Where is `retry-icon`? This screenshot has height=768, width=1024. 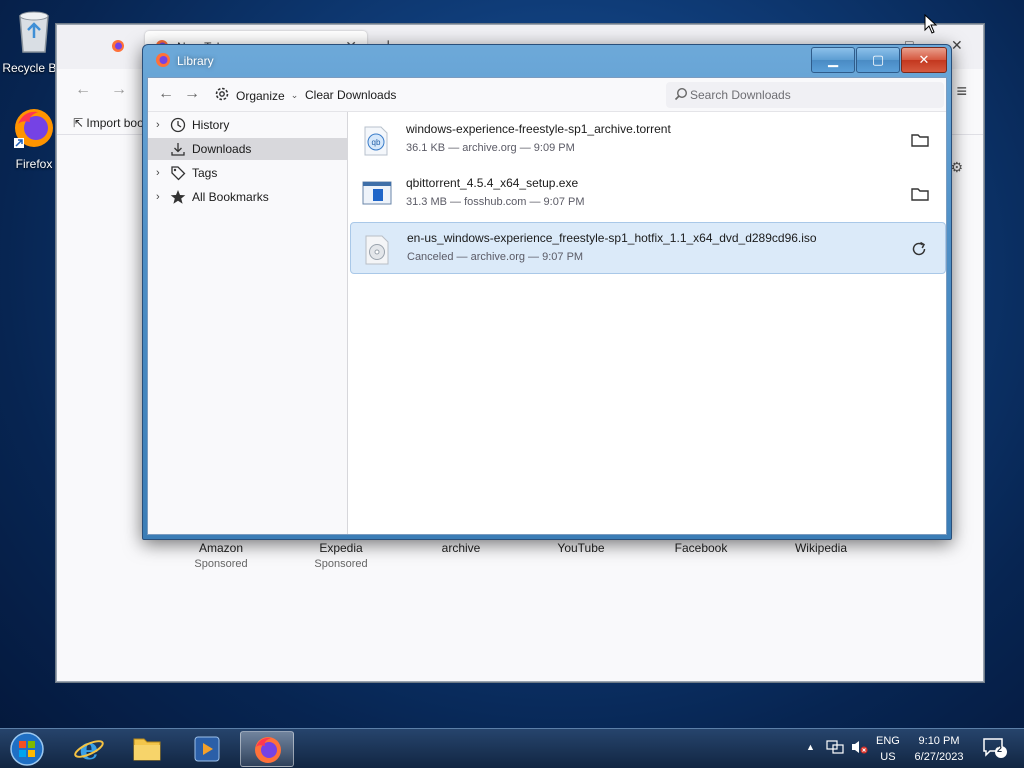
retry-icon is located at coordinates (919, 249).